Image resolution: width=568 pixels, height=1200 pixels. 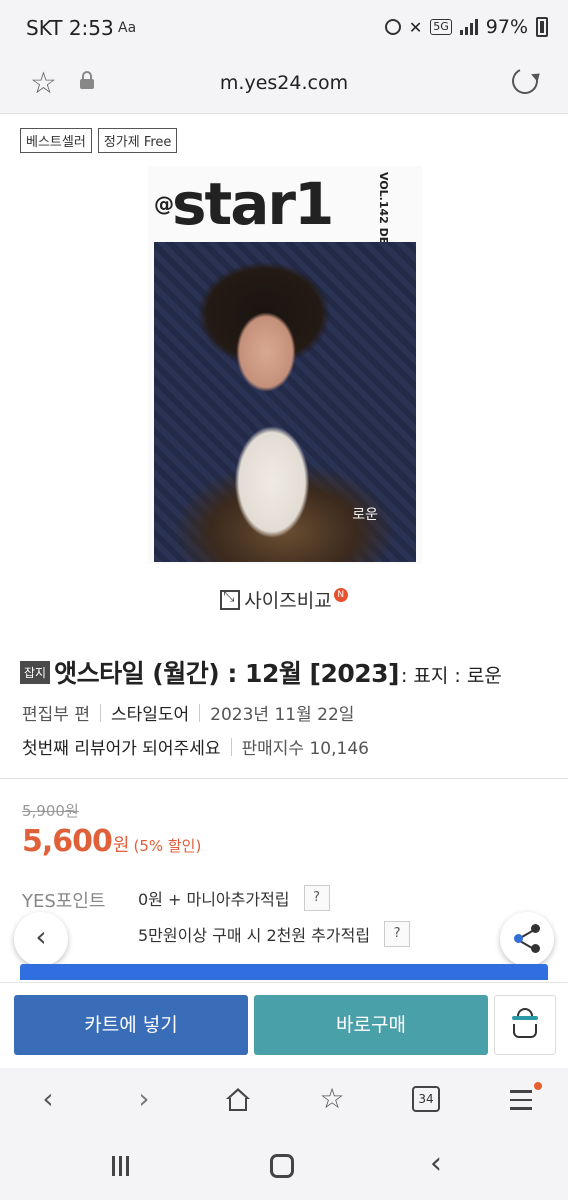 What do you see at coordinates (284, 1102) in the screenshot?
I see `browser-toolbar: ‹ › ☆ 34` at bounding box center [284, 1102].